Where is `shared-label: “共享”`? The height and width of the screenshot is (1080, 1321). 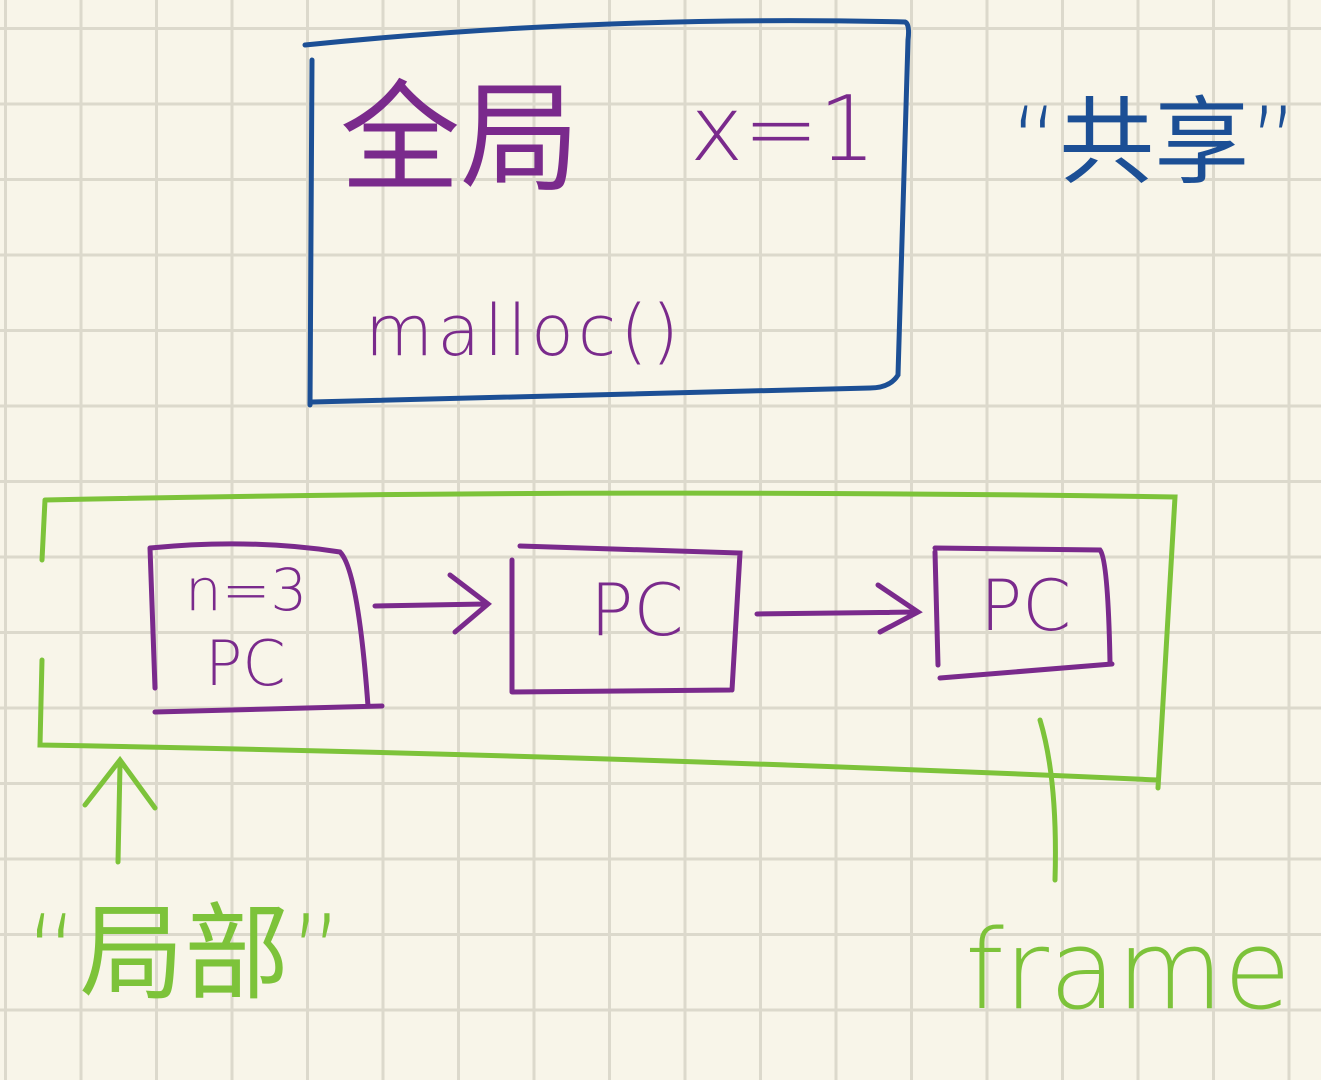
shared-label: “共享” is located at coordinates (1154, 143).